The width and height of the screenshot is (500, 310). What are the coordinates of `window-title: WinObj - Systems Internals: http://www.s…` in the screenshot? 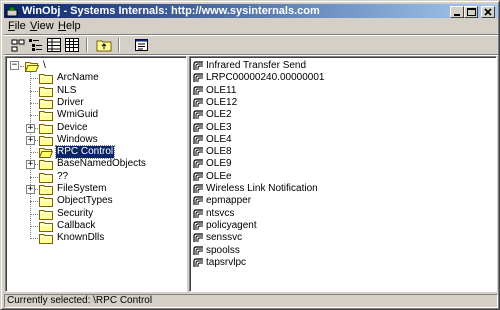 It's located at (171, 11).